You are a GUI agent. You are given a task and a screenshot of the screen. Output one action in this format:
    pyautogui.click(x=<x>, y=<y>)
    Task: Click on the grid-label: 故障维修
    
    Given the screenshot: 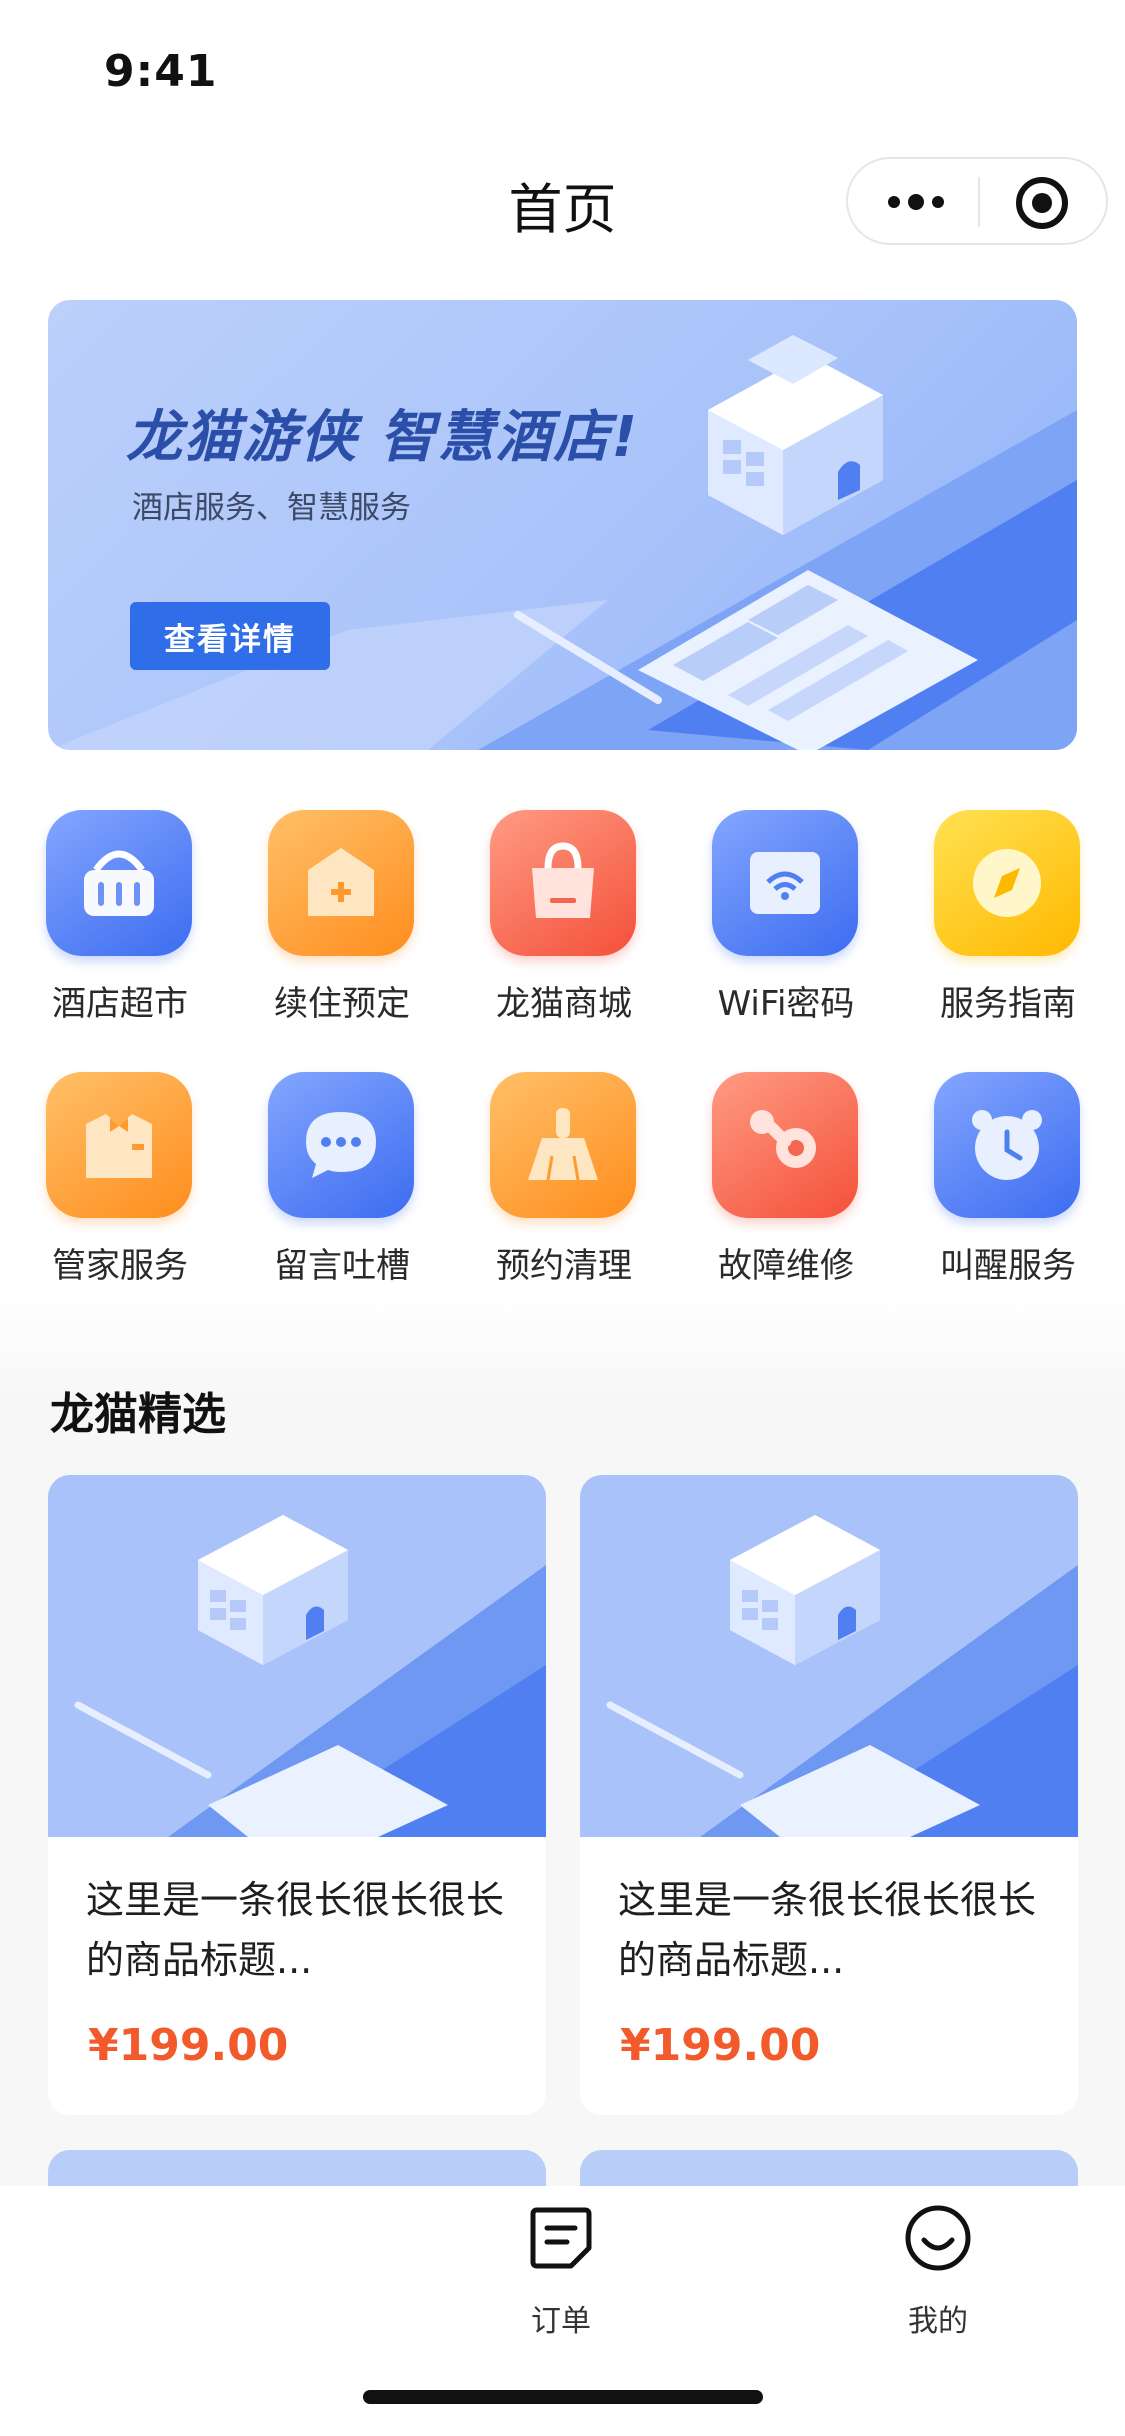 What is the action you would take?
    pyautogui.click(x=786, y=1266)
    